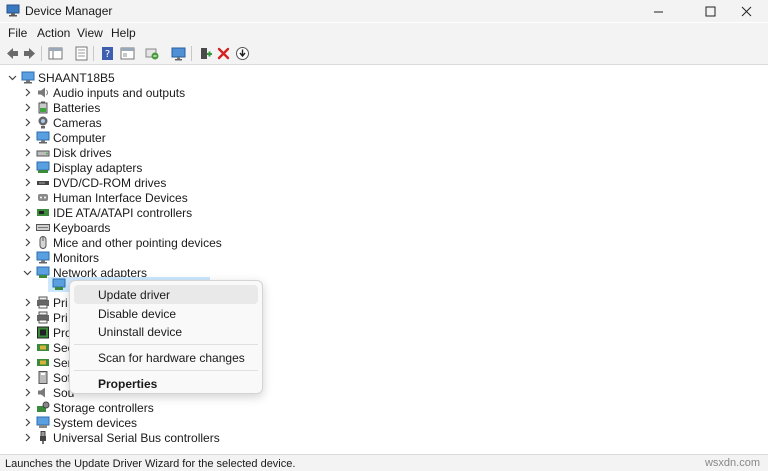  What do you see at coordinates (43, 152) in the screenshot?
I see `disk-drive-icon` at bounding box center [43, 152].